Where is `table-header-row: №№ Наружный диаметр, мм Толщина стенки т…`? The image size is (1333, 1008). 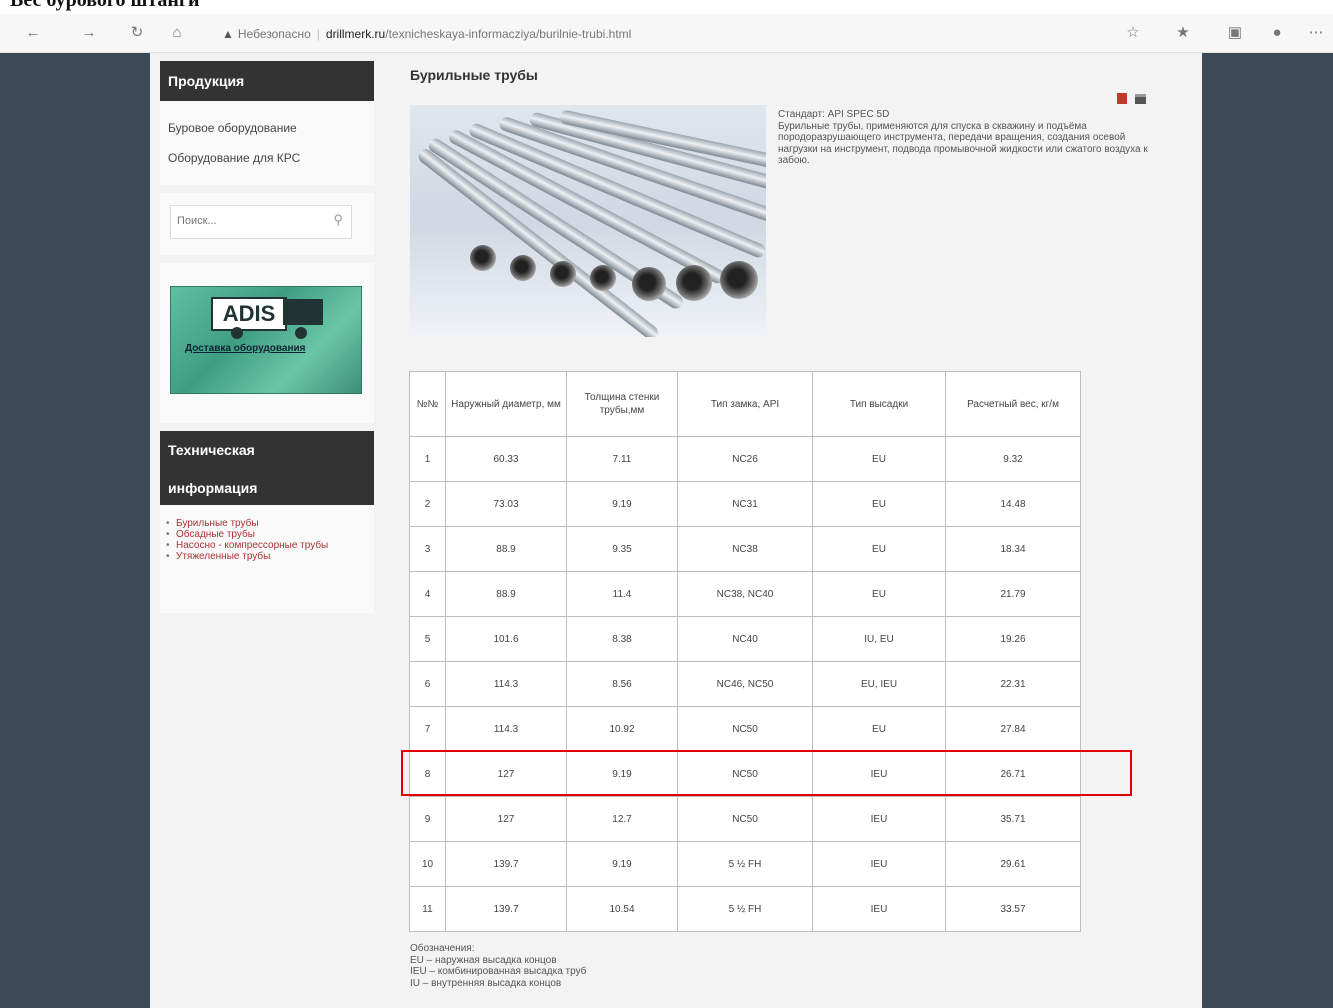
table-header-row: №№ Наружный диаметр, мм Толщина стенки т… is located at coordinates (745, 404).